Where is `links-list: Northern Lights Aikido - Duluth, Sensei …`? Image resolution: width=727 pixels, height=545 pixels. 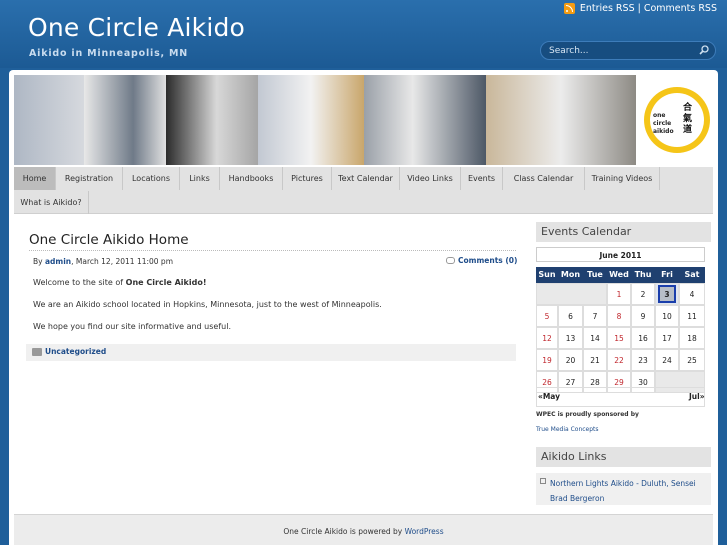 links-list: Northern Lights Aikido - Duluth, Sensei … is located at coordinates (623, 489).